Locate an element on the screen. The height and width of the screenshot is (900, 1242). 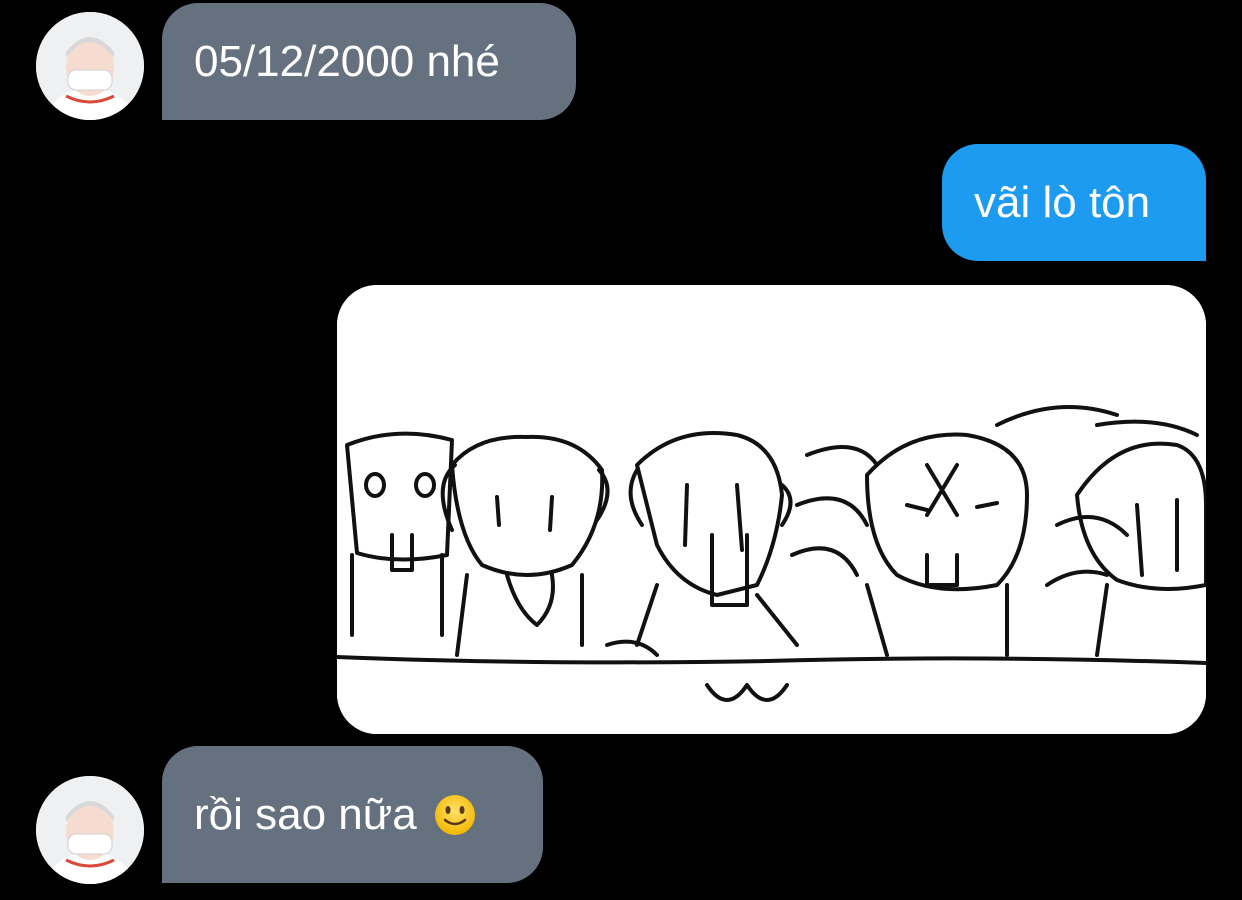
message-text: 05/12/2000 nhé is located at coordinates (347, 61).